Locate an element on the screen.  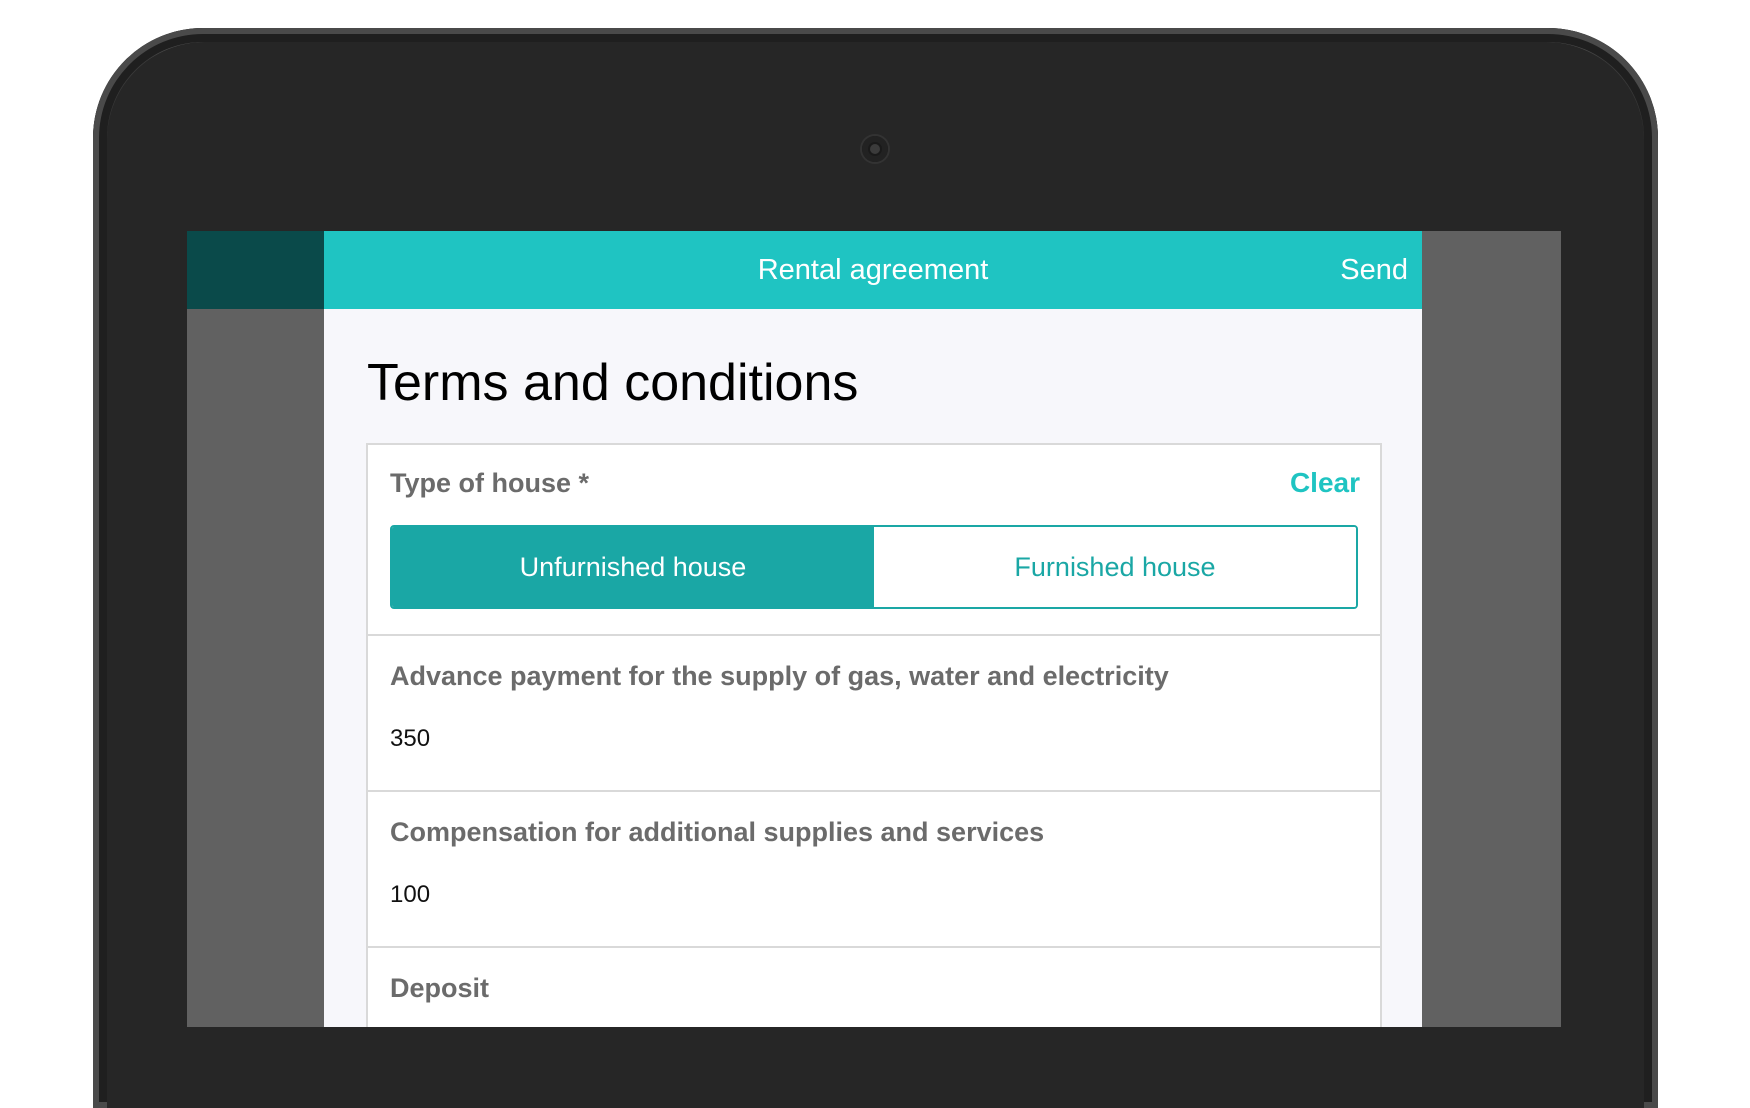
app-header: Rental agreement Send is located at coordinates (873, 270).